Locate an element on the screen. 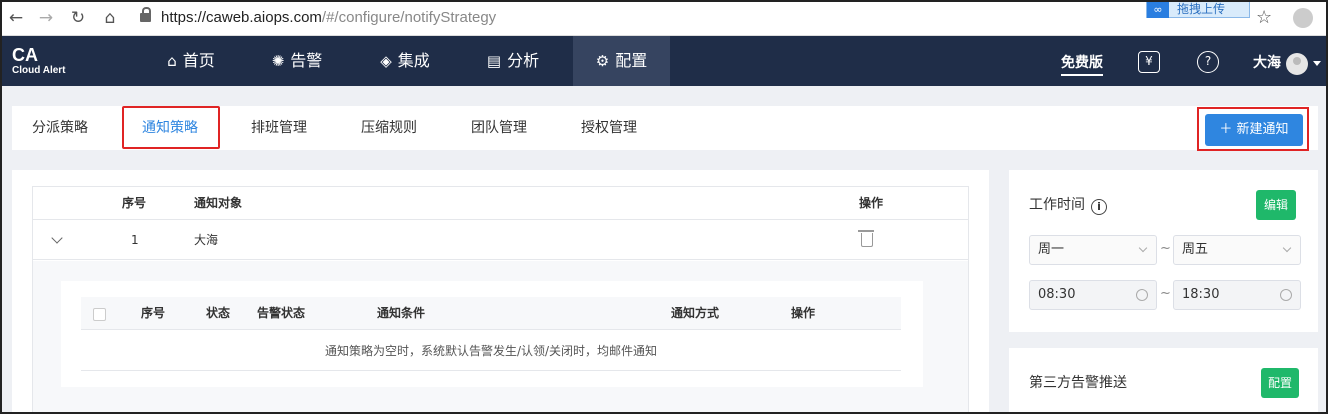 Image resolution: width=1328 pixels, height=414 pixels. browser-profile-icon is located at coordinates (1303, 18).